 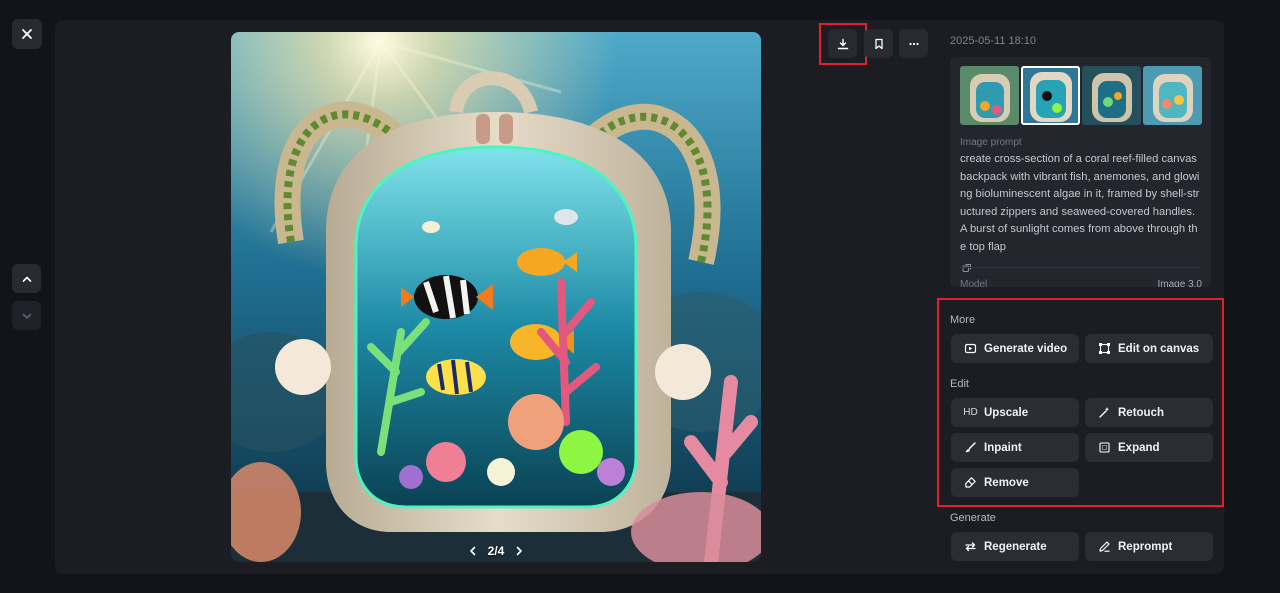 I want to click on close-icon, so click(x=27, y=34).